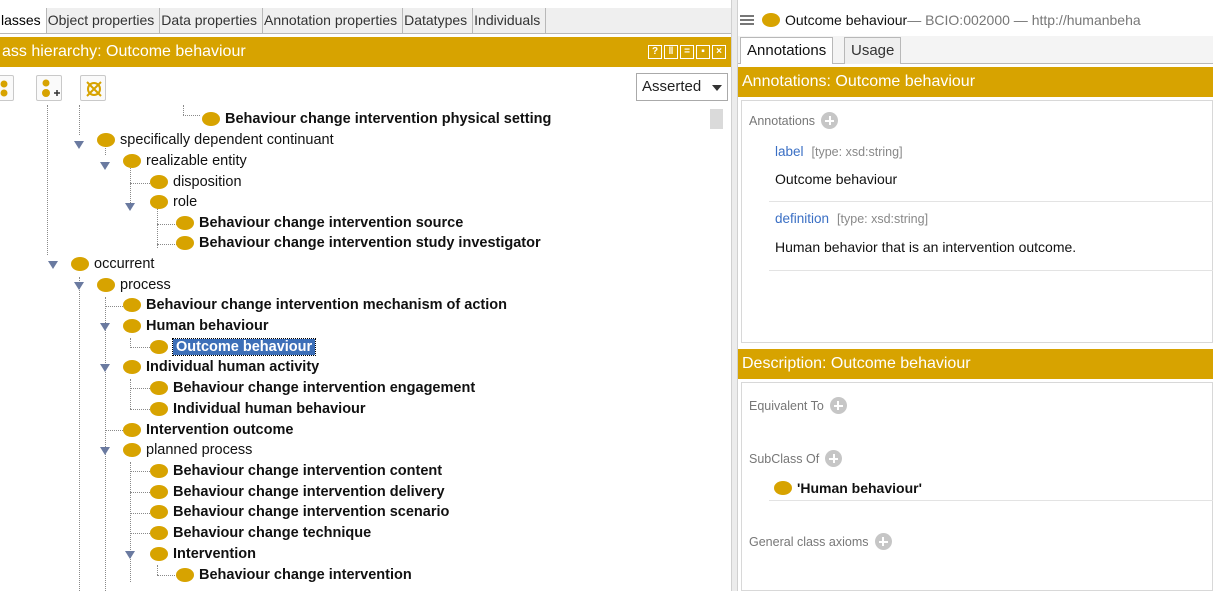 The height and width of the screenshot is (591, 1213). I want to click on tree-node: Individual human activity, so click(221, 367).